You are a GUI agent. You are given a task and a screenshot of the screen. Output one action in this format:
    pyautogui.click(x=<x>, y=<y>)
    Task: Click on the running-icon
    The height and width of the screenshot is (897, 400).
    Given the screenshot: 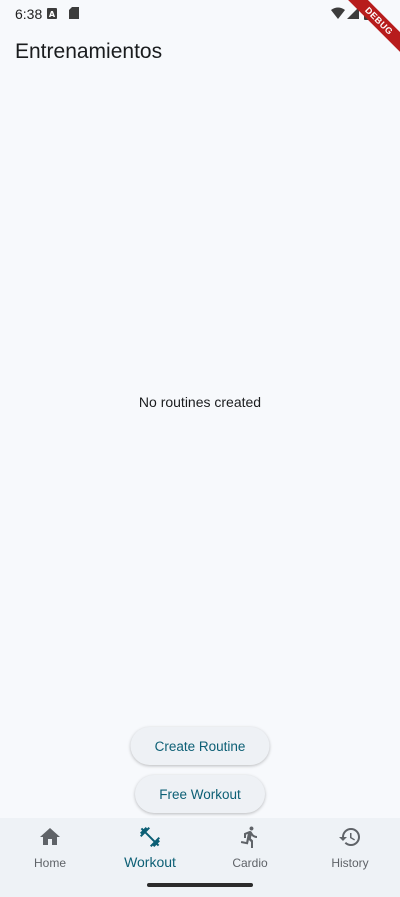 What is the action you would take?
    pyautogui.click(x=248, y=837)
    